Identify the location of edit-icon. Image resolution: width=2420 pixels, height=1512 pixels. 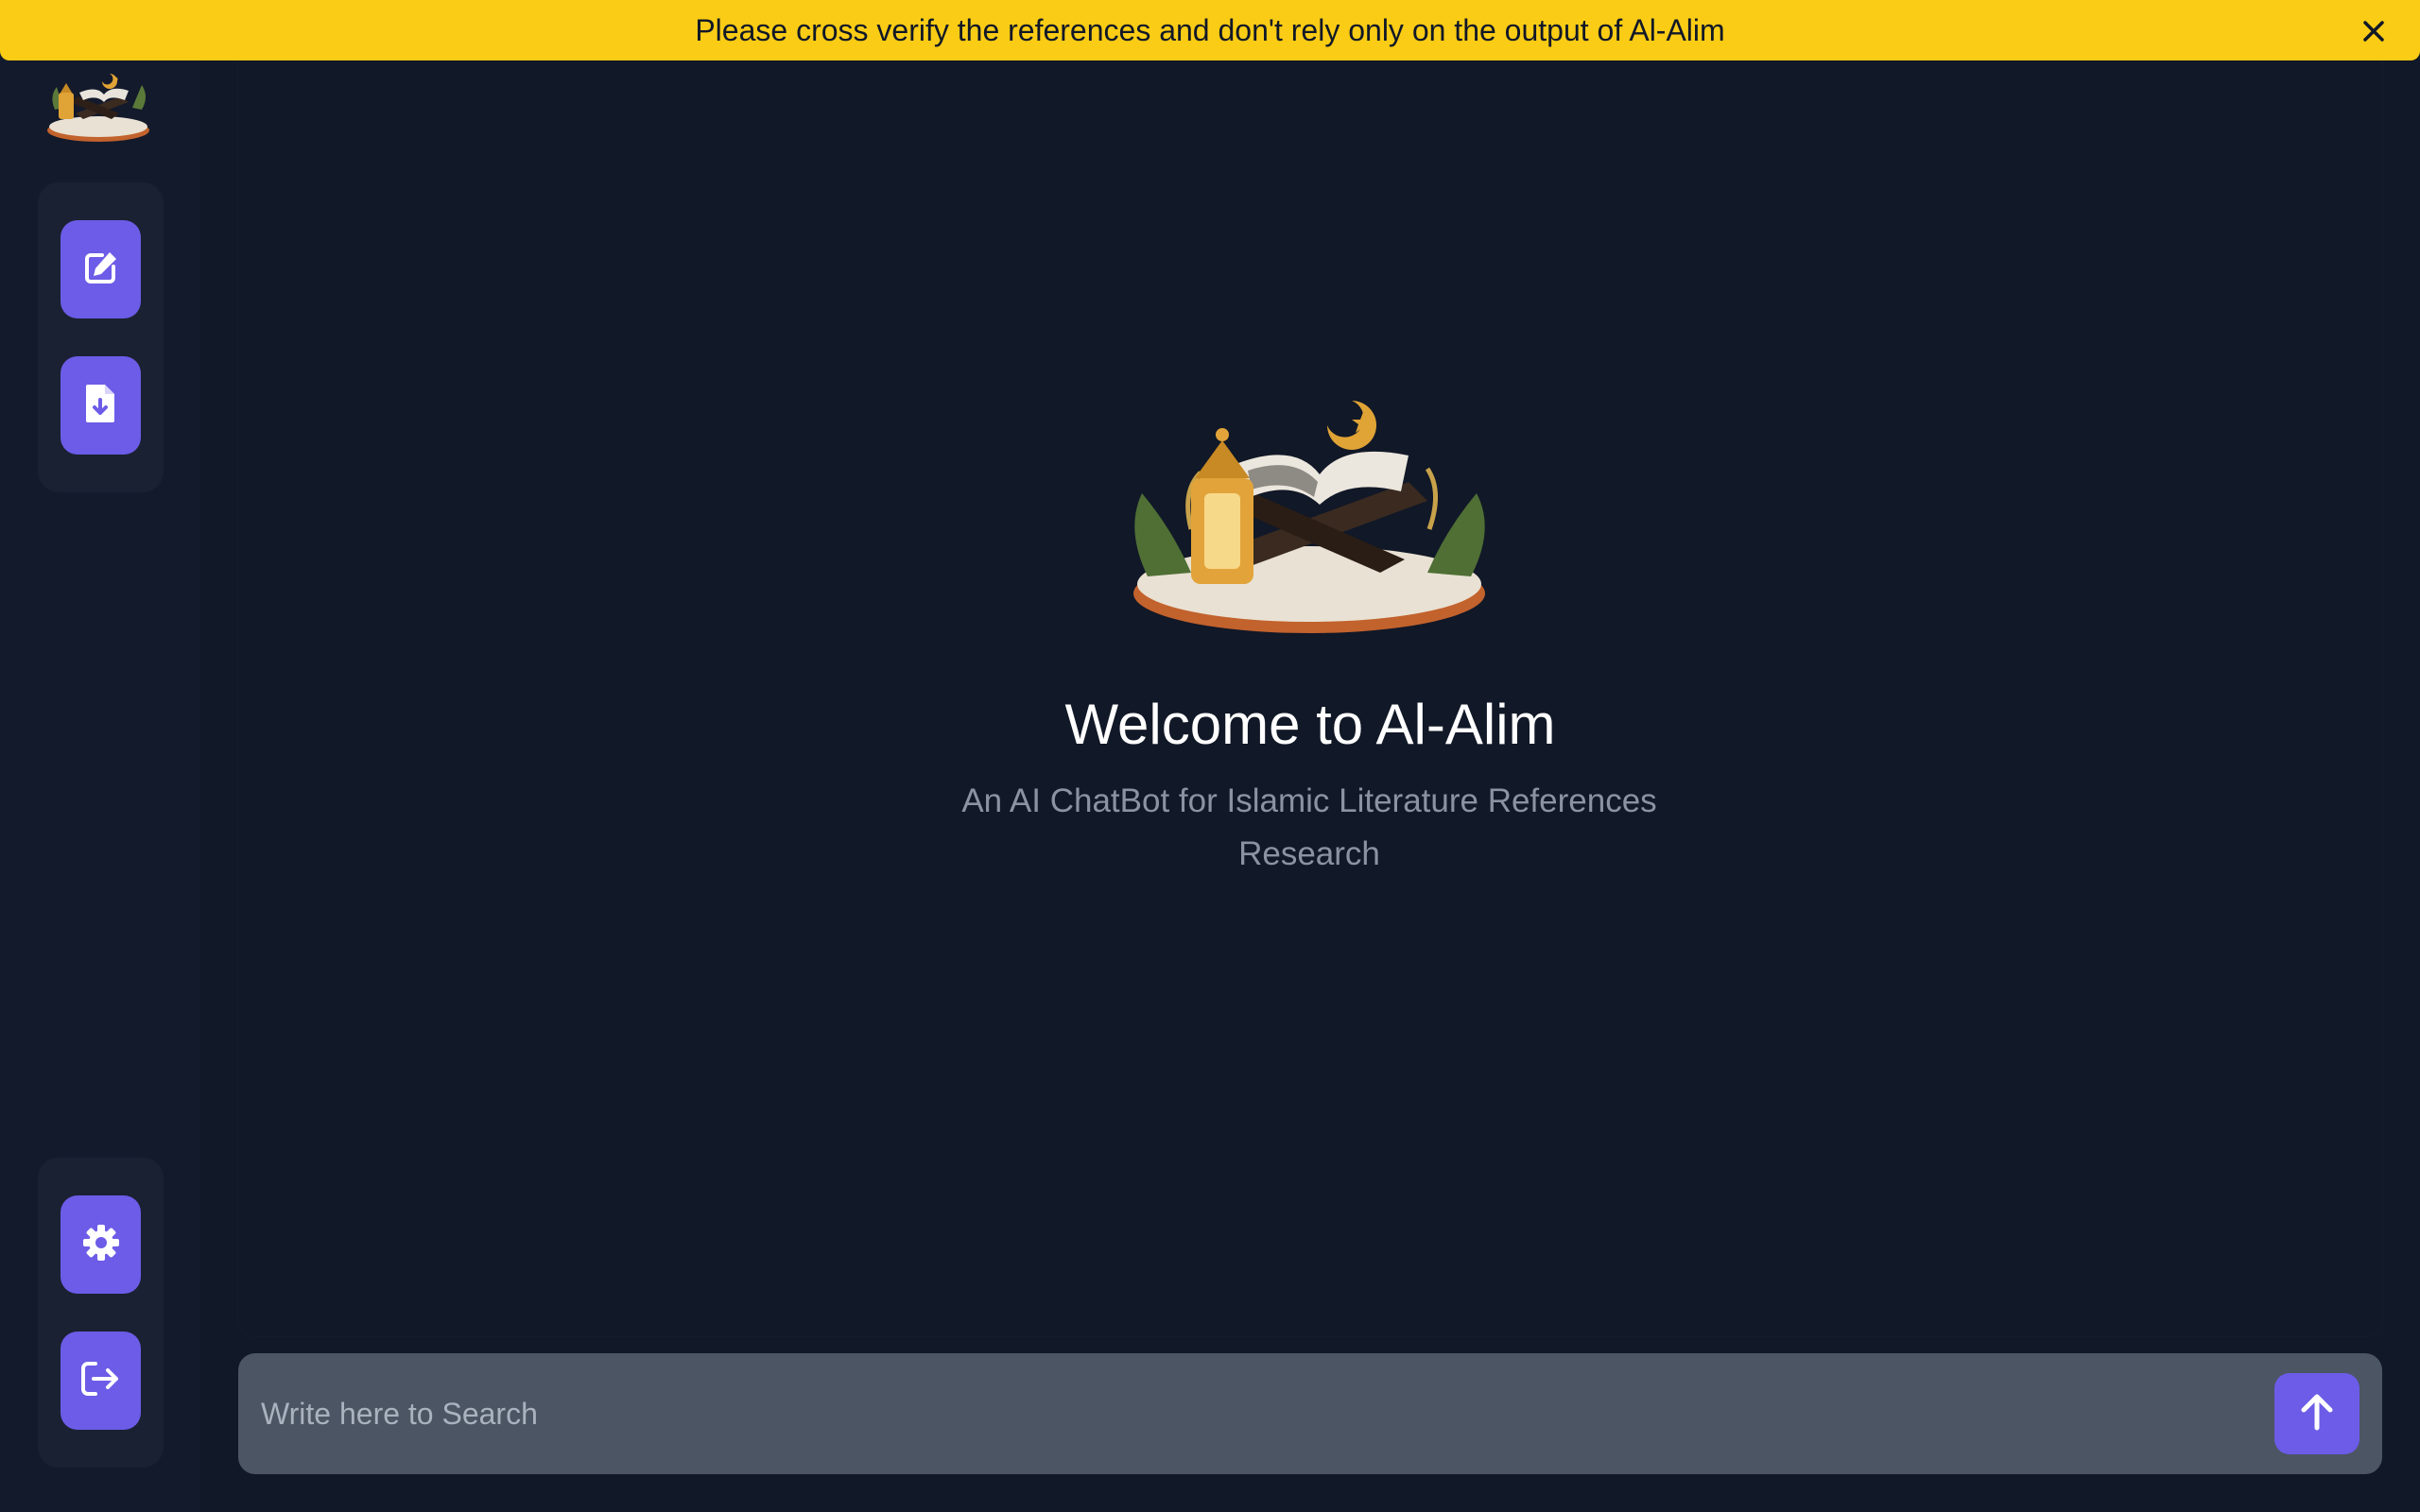
(101, 270).